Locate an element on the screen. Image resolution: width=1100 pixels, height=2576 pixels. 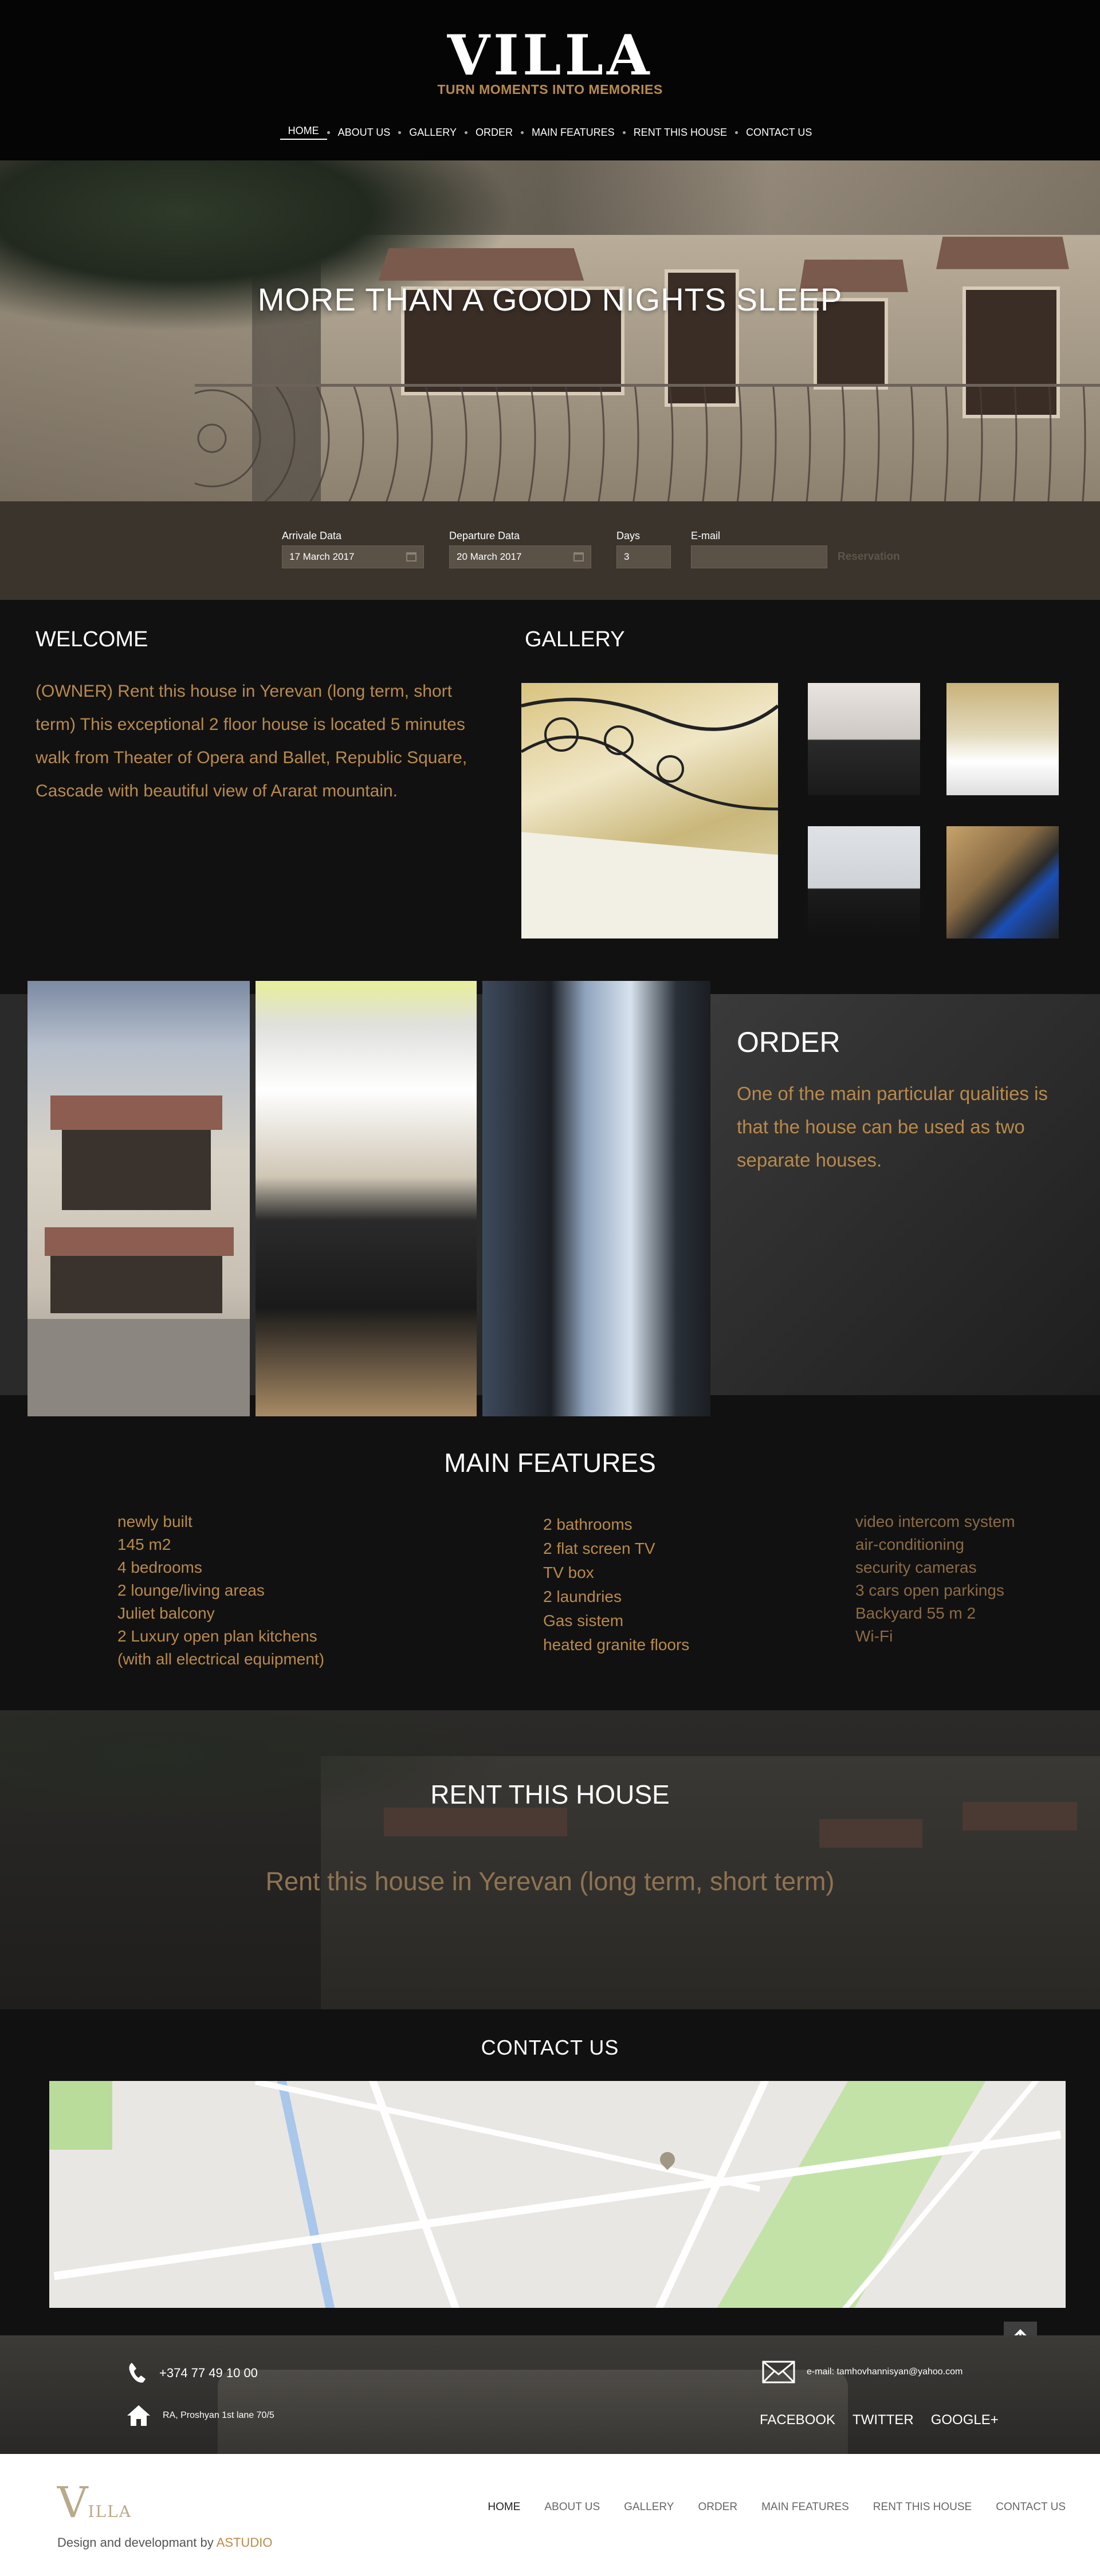
arrival-input: 17 March 2017 is located at coordinates (353, 557).